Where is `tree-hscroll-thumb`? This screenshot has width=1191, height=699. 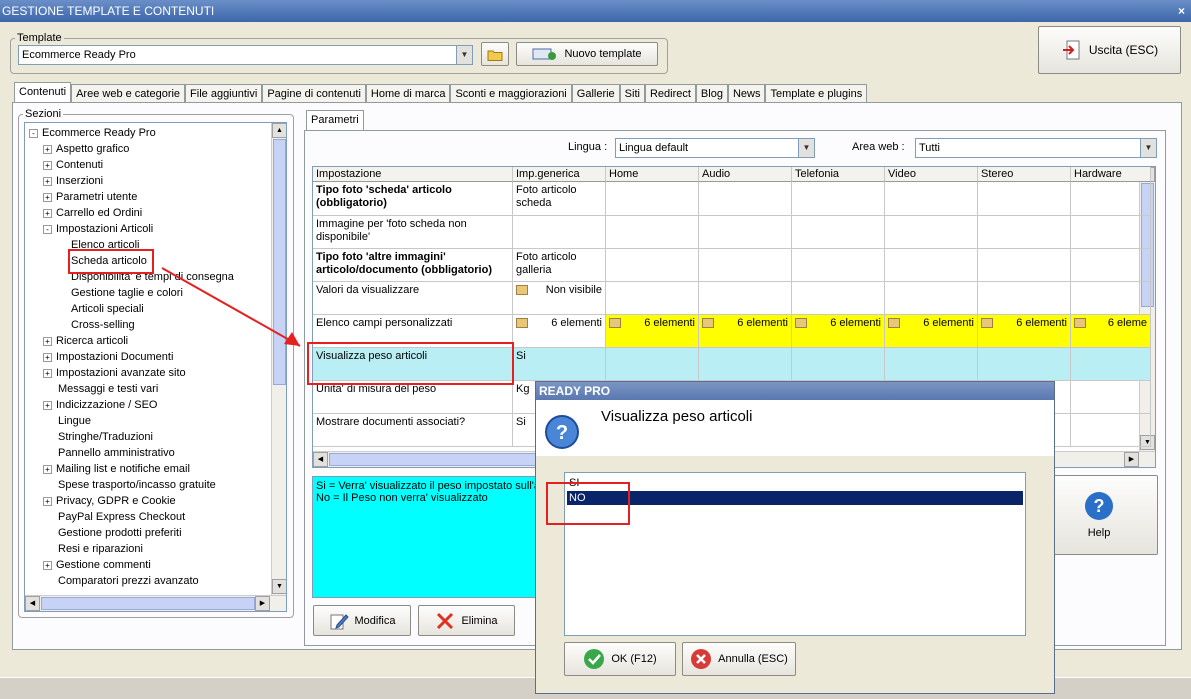 tree-hscroll-thumb is located at coordinates (148, 603).